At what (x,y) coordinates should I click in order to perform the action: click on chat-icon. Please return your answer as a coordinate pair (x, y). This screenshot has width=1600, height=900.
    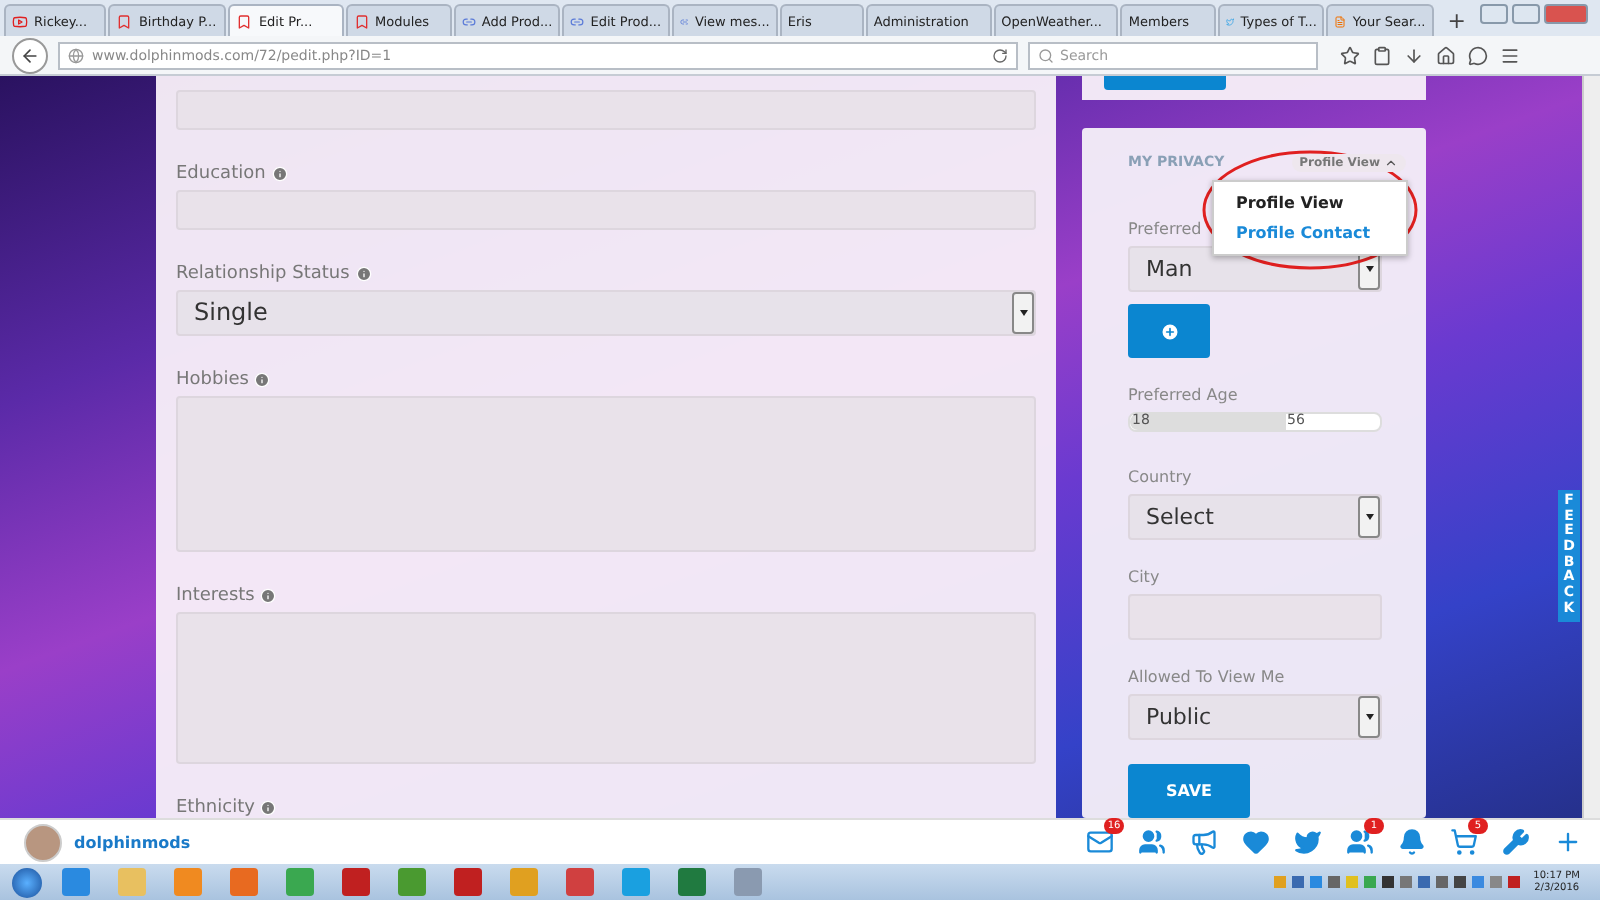
    Looking at the image, I should click on (1478, 55).